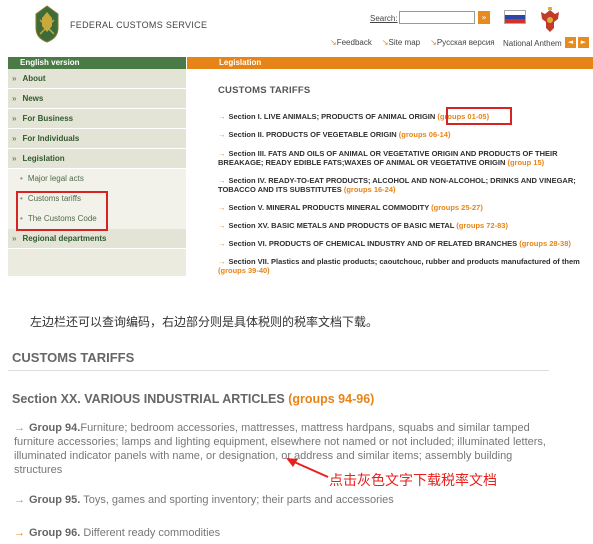  Describe the element at coordinates (307, 468) in the screenshot. I see `annotation-arrow-icon` at that location.